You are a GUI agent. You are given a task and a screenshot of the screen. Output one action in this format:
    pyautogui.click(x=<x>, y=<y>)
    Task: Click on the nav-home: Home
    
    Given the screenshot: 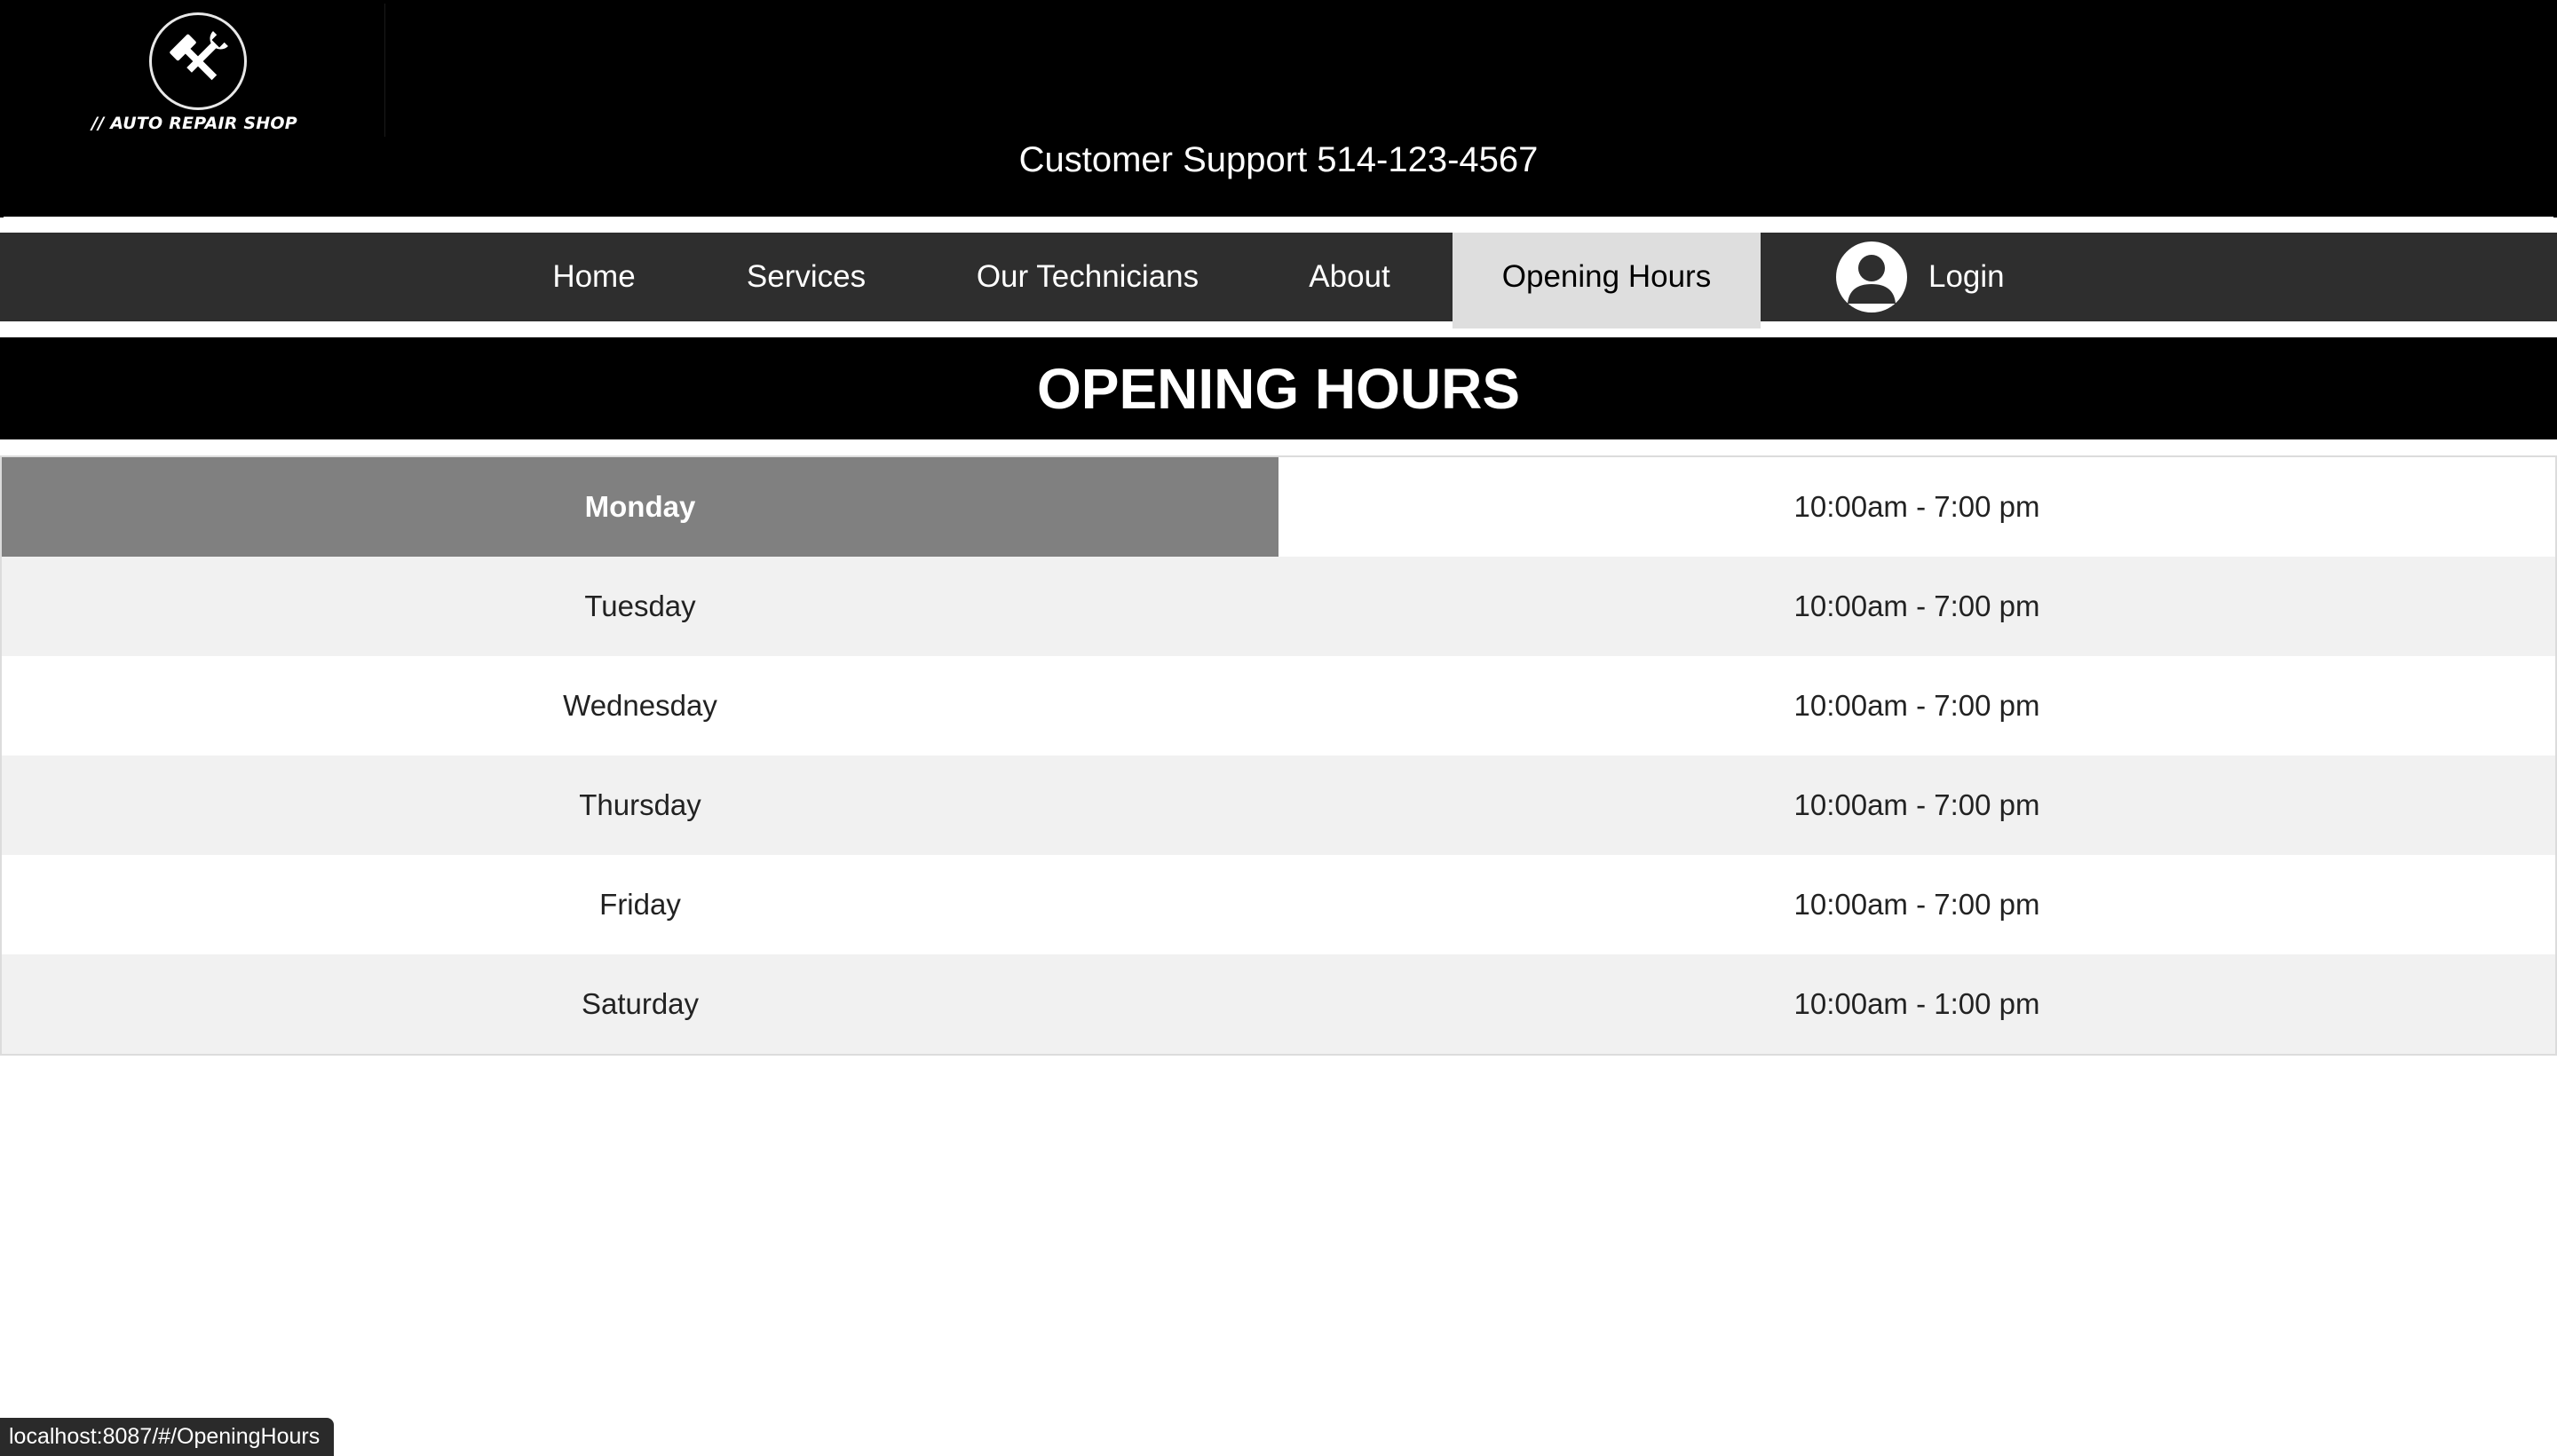 What is the action you would take?
    pyautogui.click(x=594, y=280)
    